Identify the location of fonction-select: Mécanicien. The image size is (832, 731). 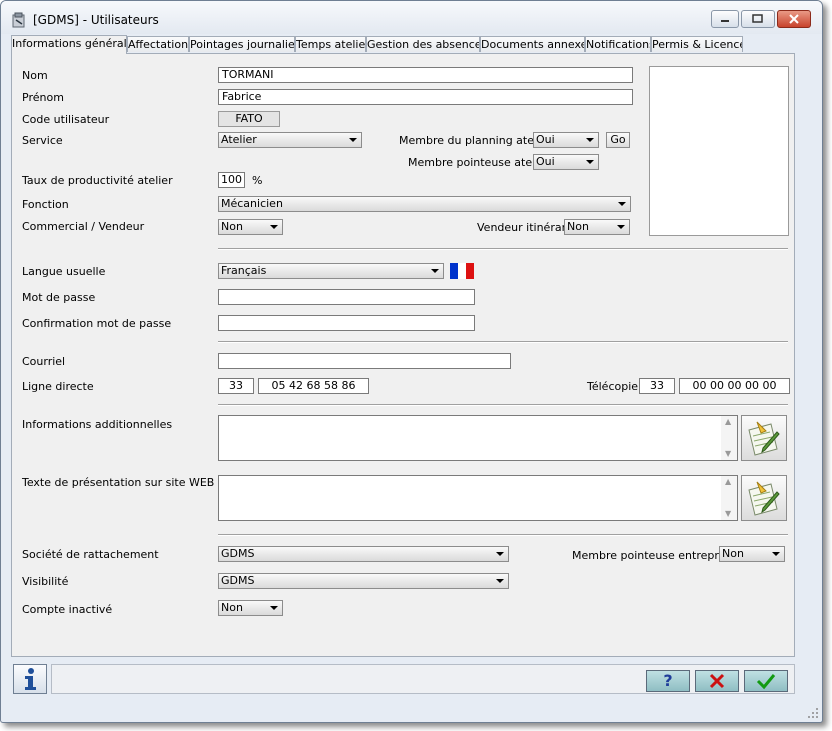
(424, 204).